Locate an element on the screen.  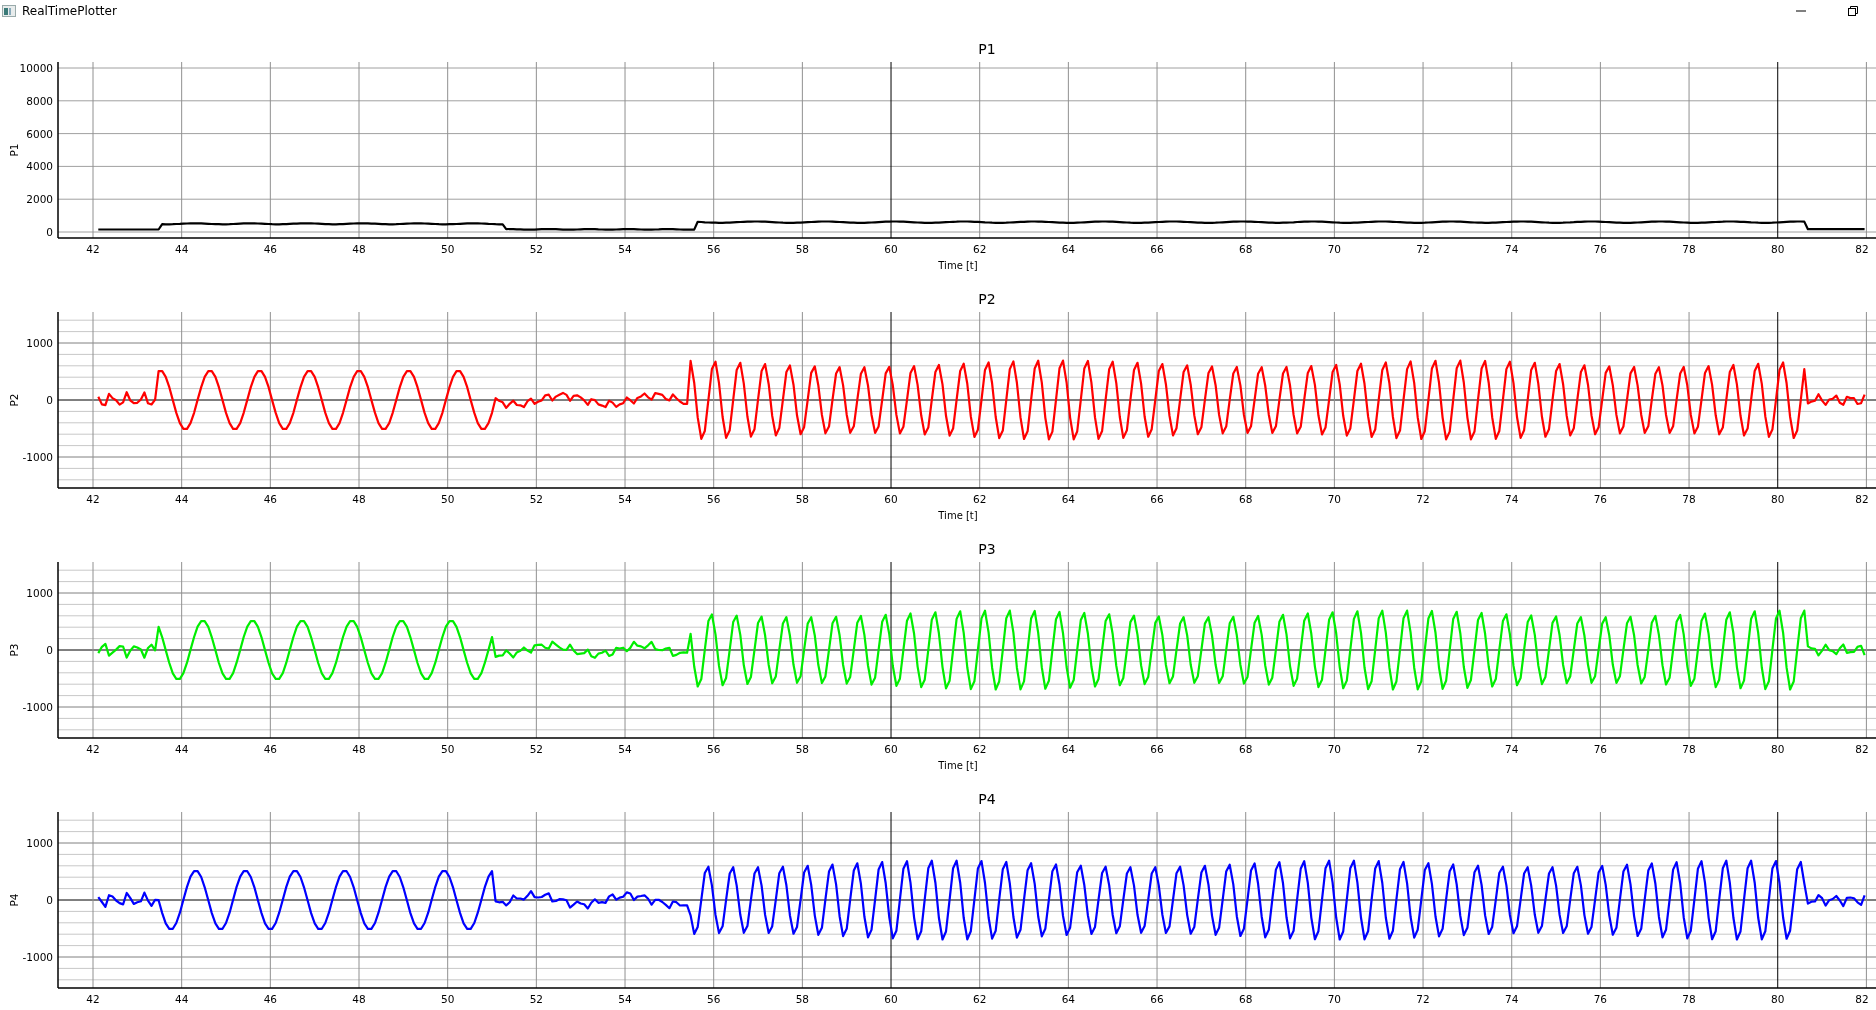
axis-tick-label: 10000 is located at coordinates (36, 68).